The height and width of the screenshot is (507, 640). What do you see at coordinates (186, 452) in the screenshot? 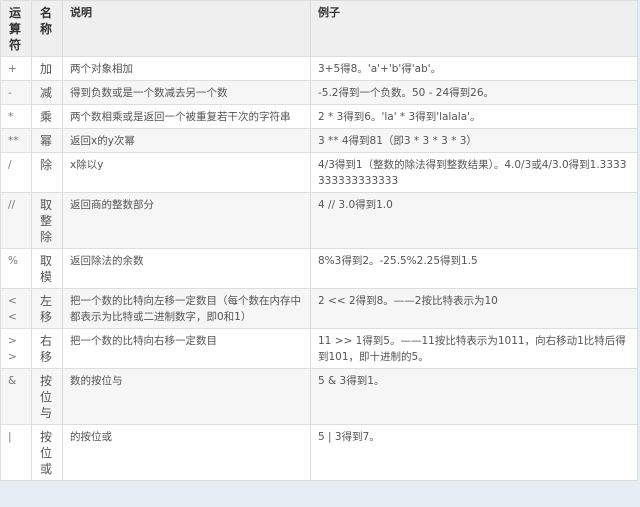
I see `description-cell: 的按位或` at bounding box center [186, 452].